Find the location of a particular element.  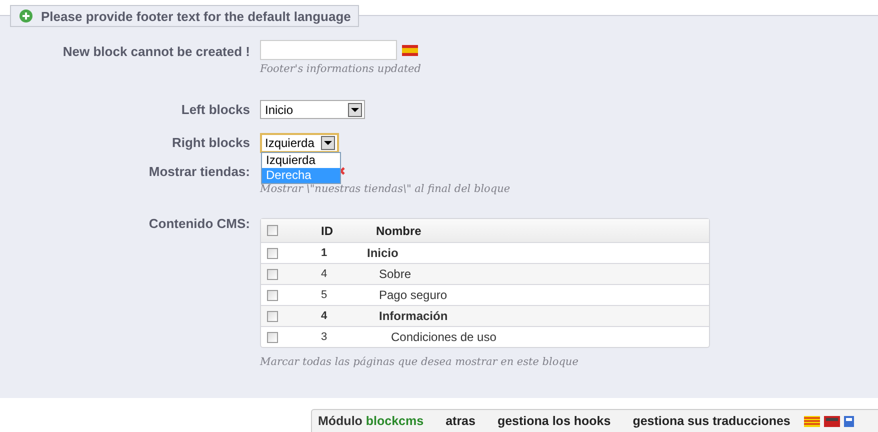

column-header: ID is located at coordinates (327, 231).